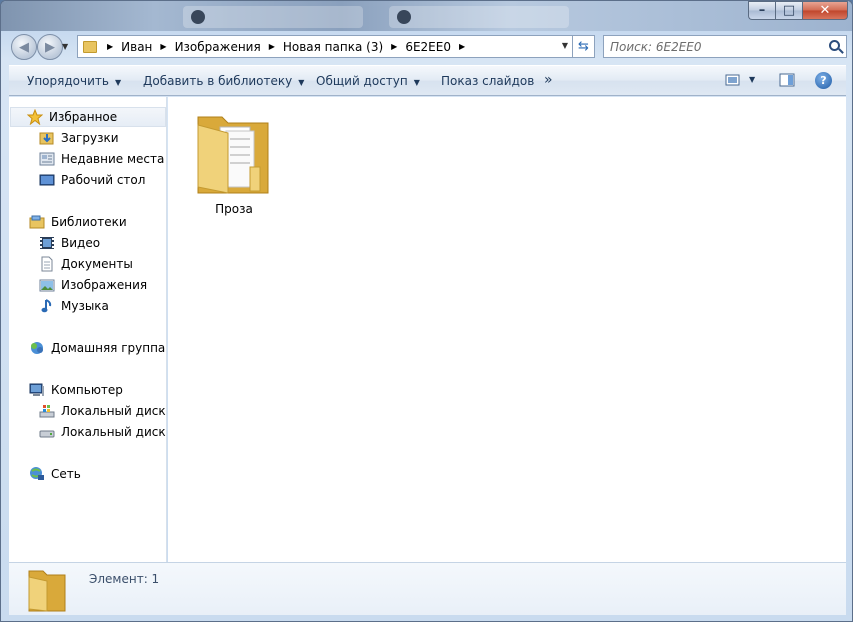  Describe the element at coordinates (92, 180) in the screenshot. I see `sidebar-item-desktop: Рабочий стол` at that location.